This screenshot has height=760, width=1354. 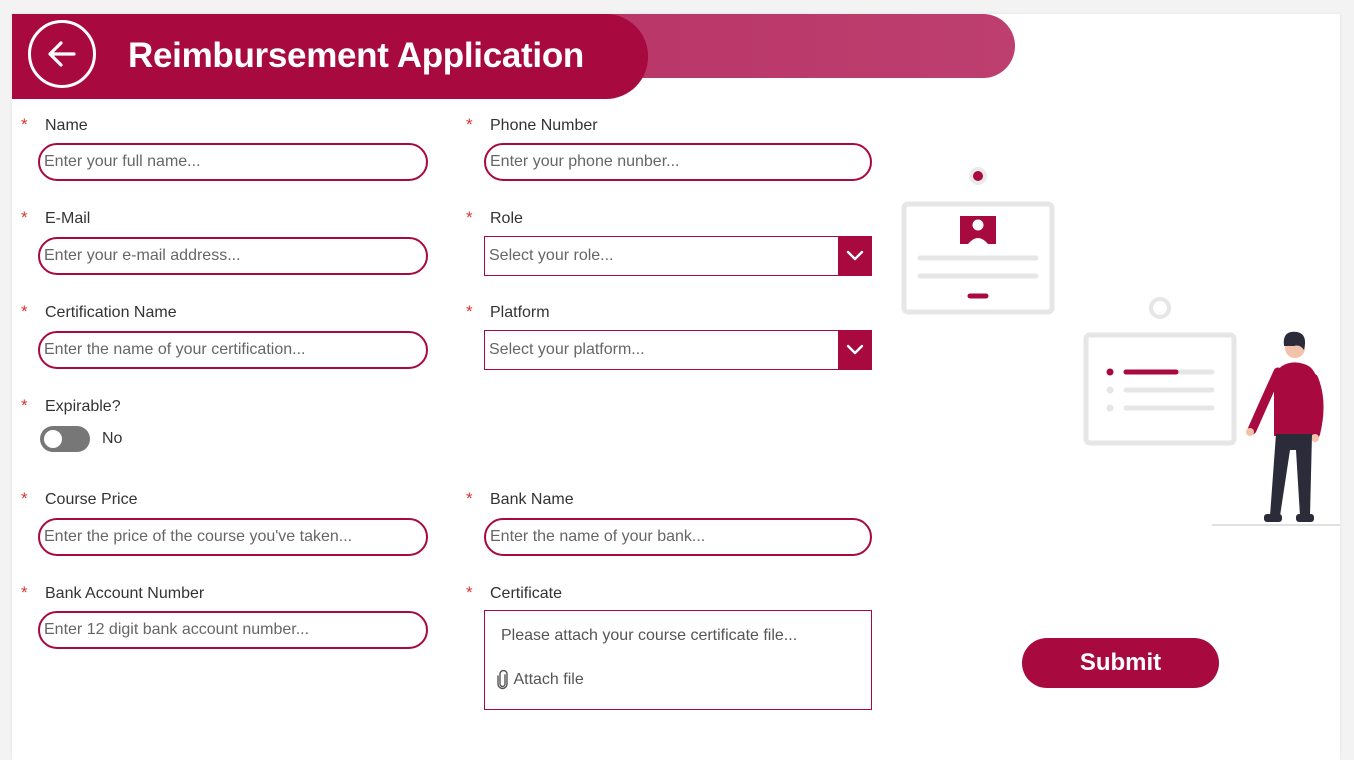 I want to click on header-accent-bar, so click(x=807, y=46).